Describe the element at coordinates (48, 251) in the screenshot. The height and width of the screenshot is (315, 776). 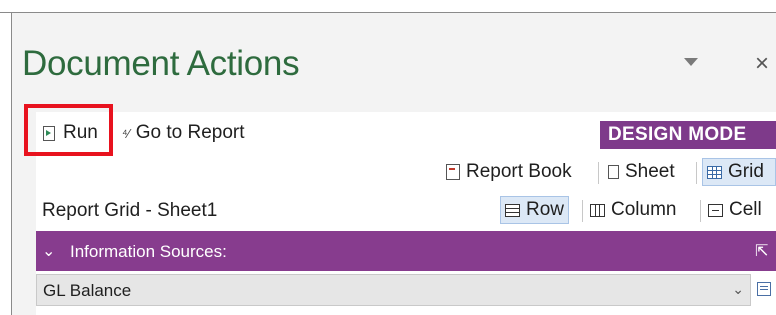
I see `collapse-chevron-icon: ⌄` at that location.